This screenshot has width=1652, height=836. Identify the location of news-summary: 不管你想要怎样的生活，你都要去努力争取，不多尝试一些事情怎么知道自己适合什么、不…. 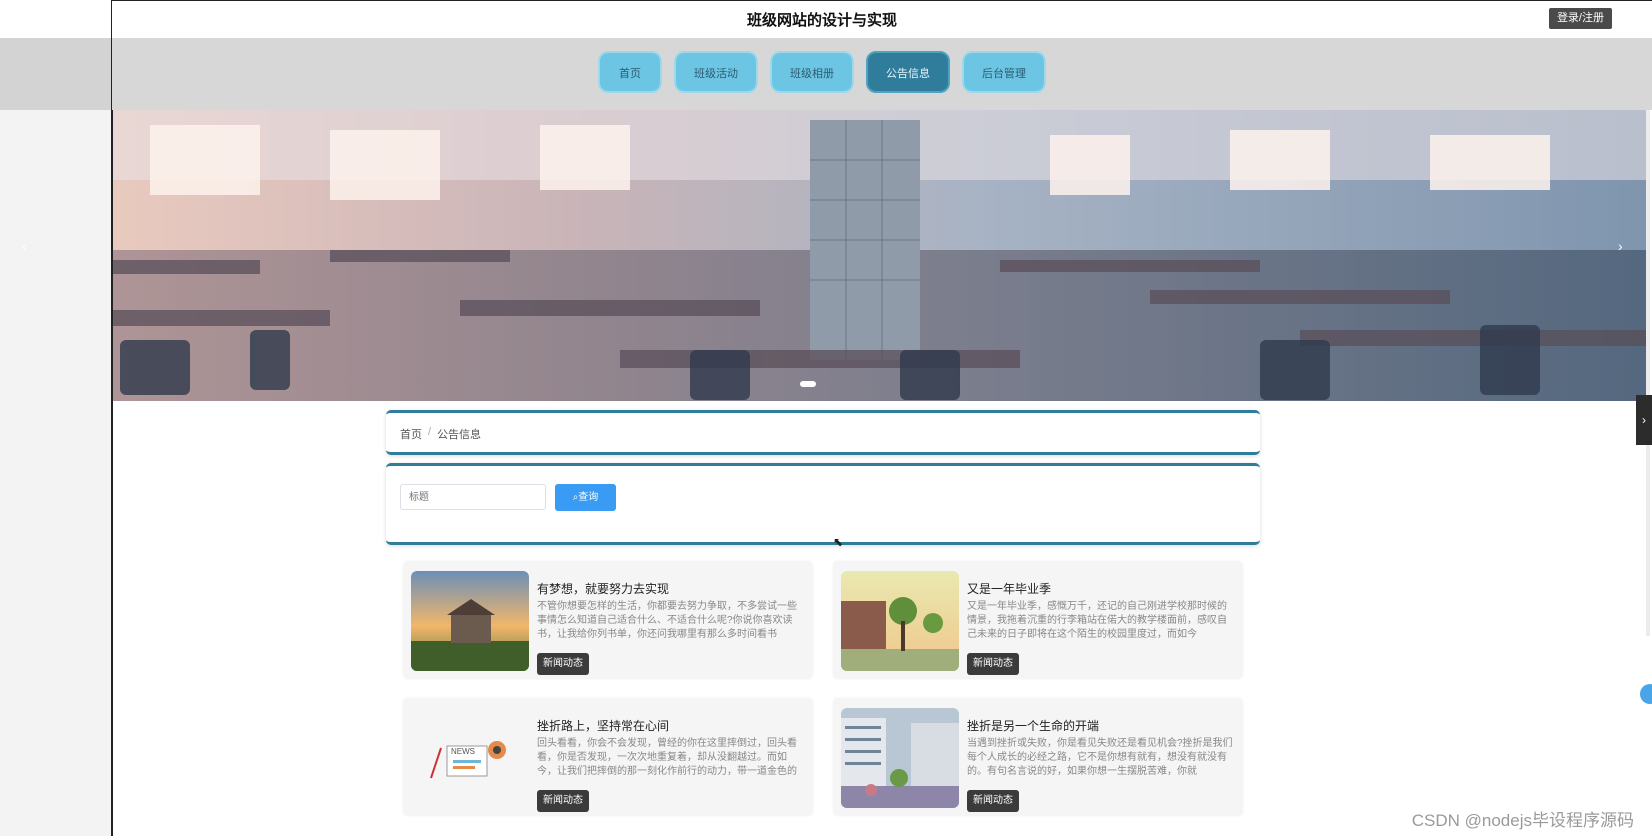
(667, 620).